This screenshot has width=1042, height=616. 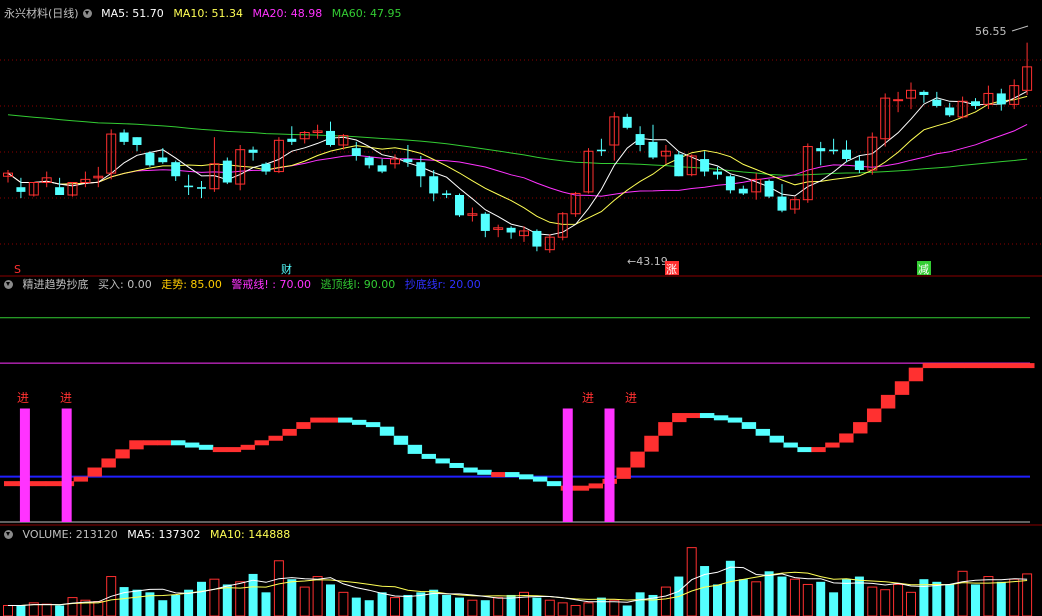 I want to click on candle-up, so click(x=898, y=100).